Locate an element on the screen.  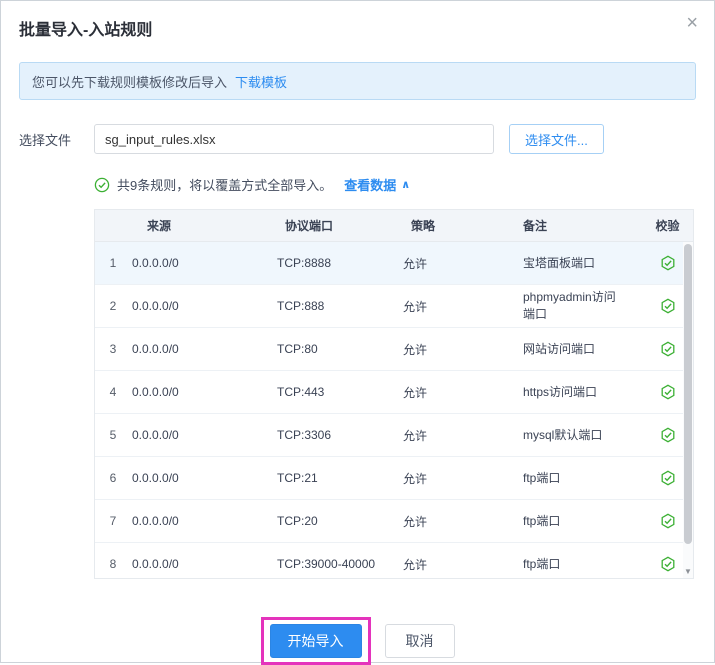
row-index: 7 is located at coordinates (113, 521).